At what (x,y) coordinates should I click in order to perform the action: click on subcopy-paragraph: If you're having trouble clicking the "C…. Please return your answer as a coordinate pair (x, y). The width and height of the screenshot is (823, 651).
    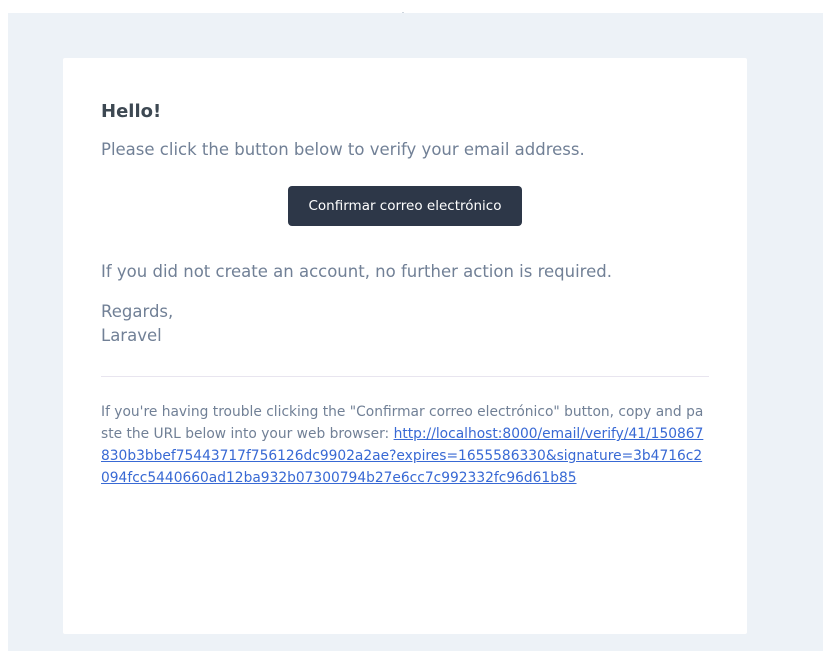
    Looking at the image, I should click on (405, 445).